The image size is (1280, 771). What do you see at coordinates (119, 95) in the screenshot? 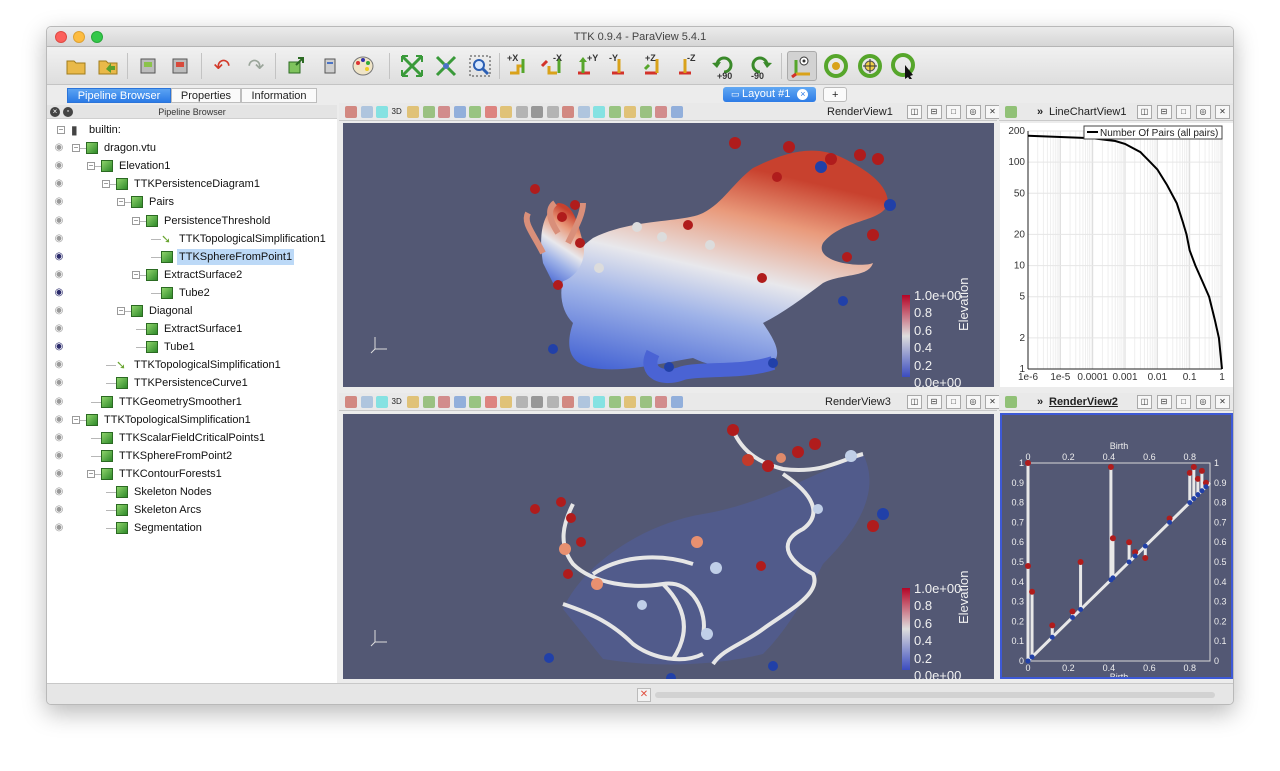
I see `tab-pipeline-browser: Pipeline Browser` at bounding box center [119, 95].